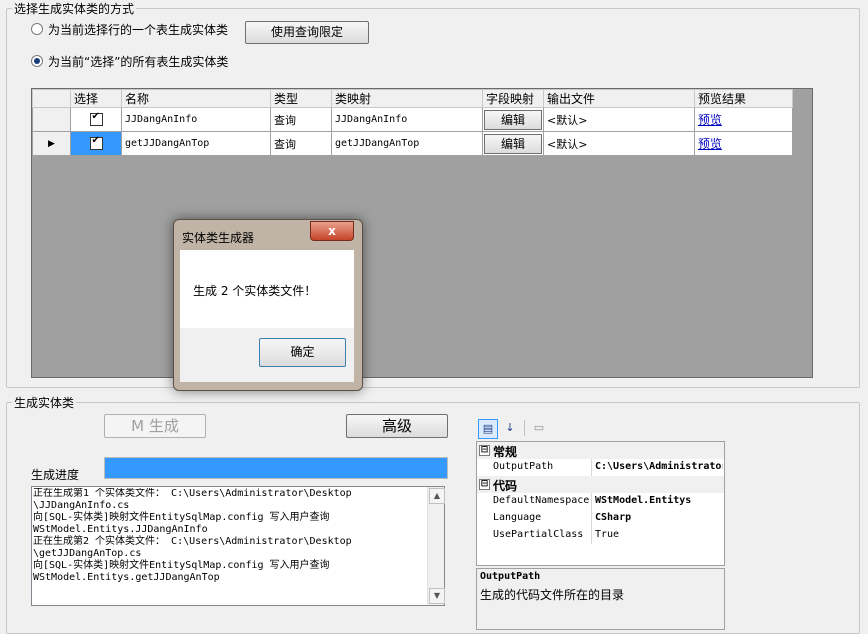 Image resolution: width=868 pixels, height=634 pixels. What do you see at coordinates (600, 484) in the screenshot?
I see `category-code: ⊟ 代码` at bounding box center [600, 484].